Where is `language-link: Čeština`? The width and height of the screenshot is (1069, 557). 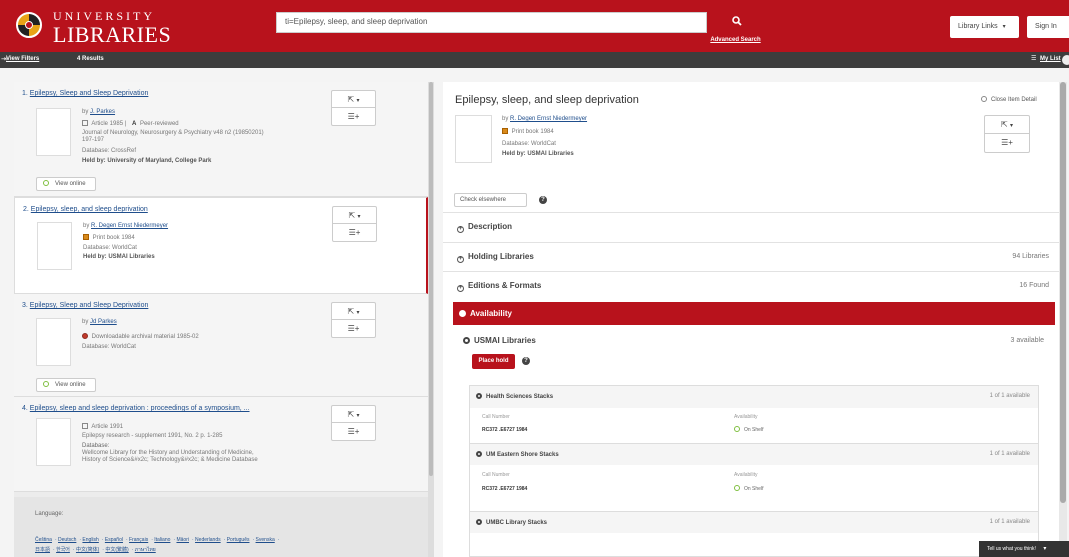
language-link: Čeština is located at coordinates (43, 540).